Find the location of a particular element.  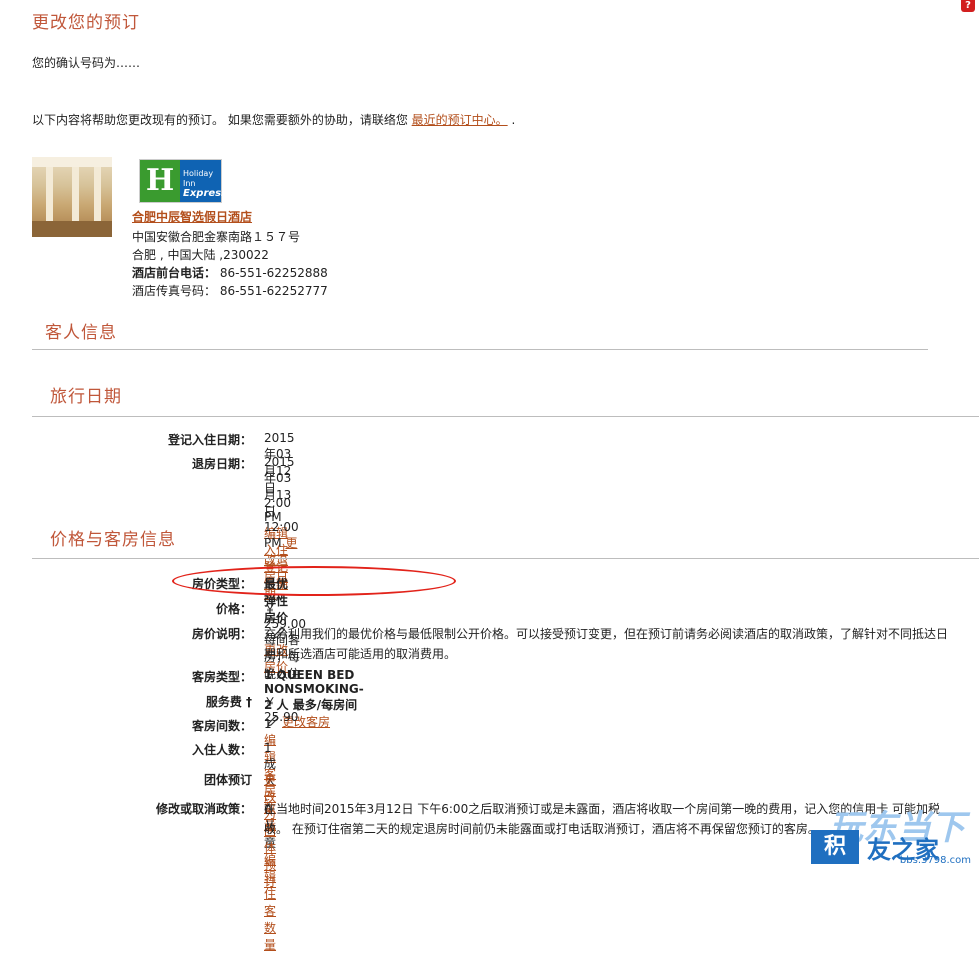

watermark-url: bbs.3798.com is located at coordinates (935, 860).